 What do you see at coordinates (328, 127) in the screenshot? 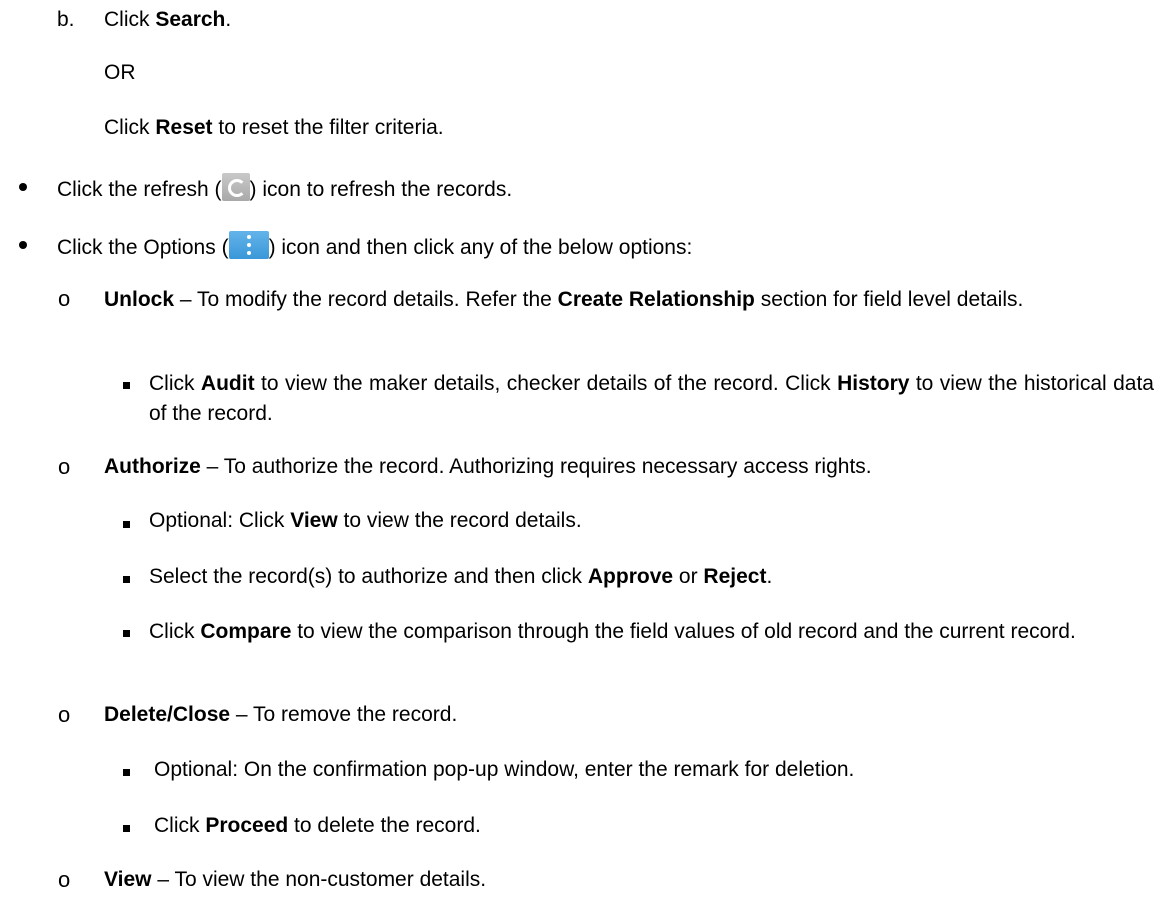
I see `text: to reset the filter criteria.` at bounding box center [328, 127].